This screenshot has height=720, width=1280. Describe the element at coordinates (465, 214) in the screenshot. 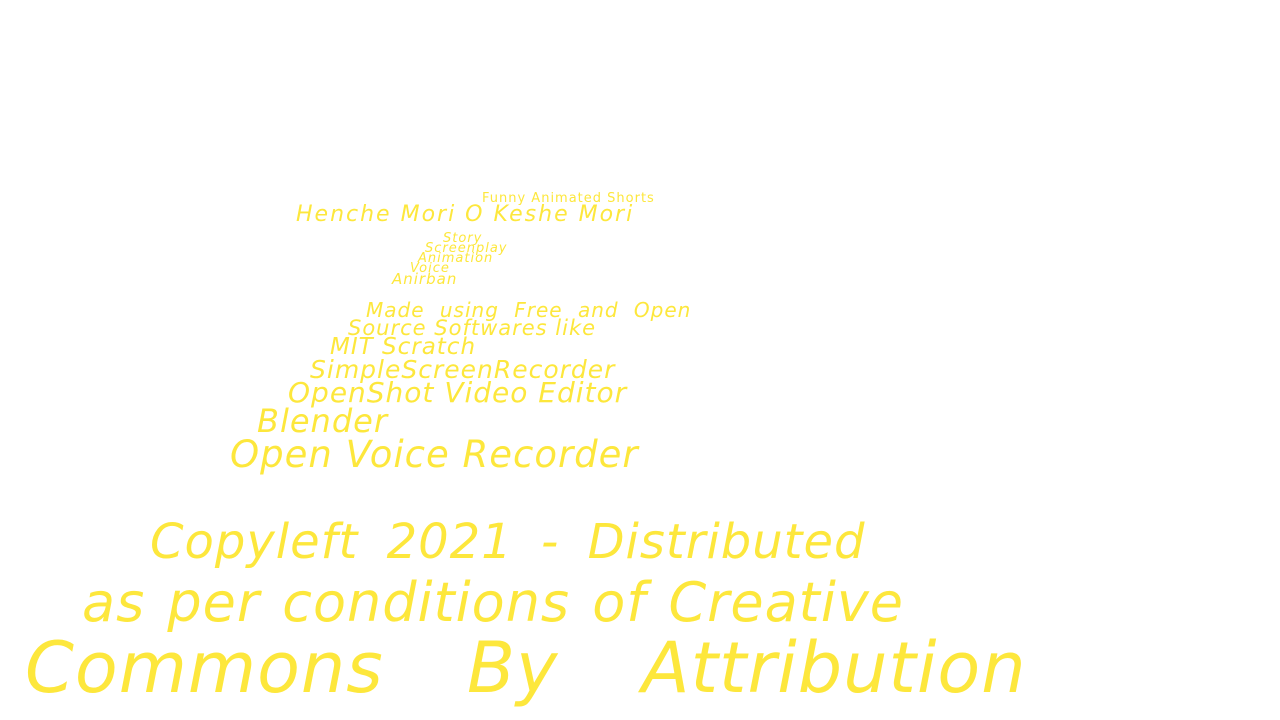

I see `video-title: Henche Mori O Keshe Mori` at that location.